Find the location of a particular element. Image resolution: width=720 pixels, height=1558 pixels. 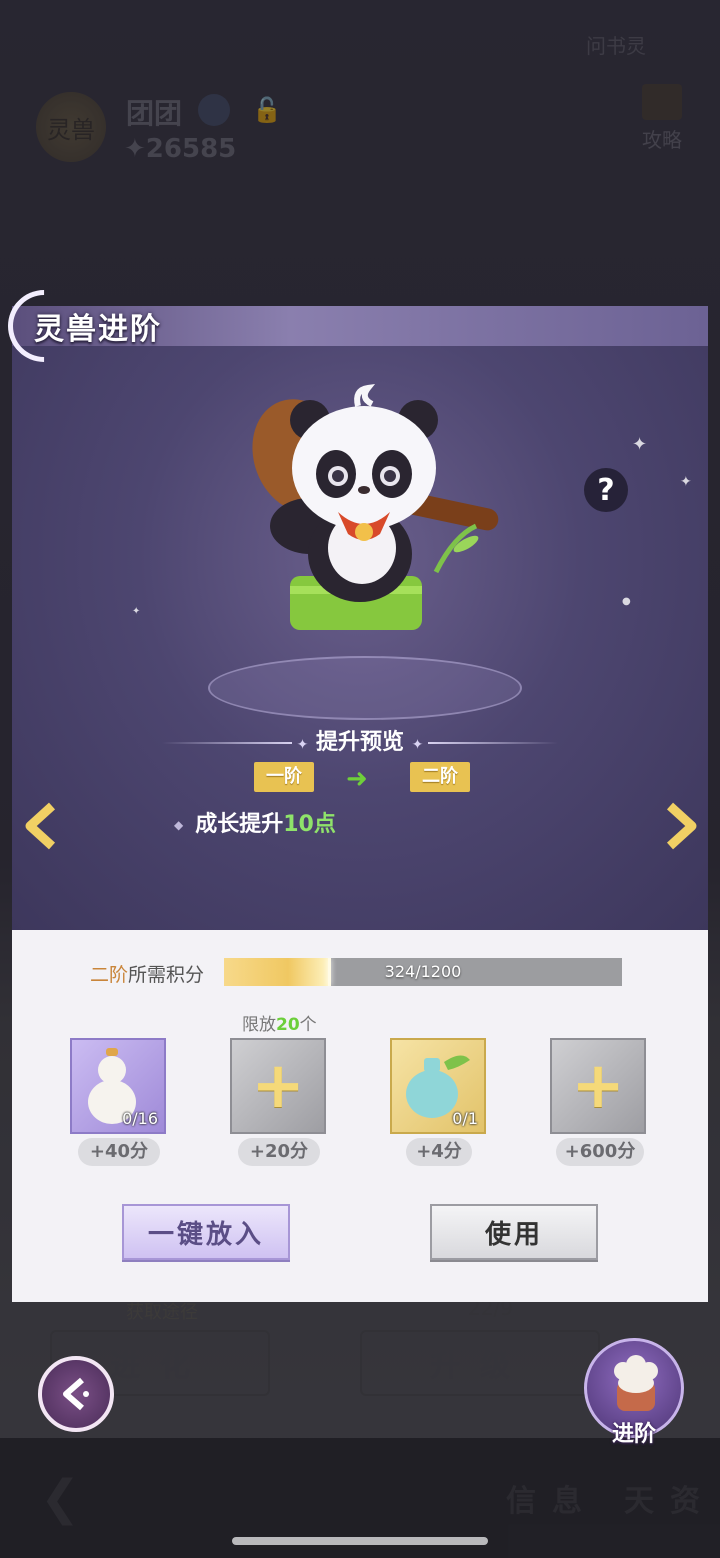

stage-from-badge: 一阶 is located at coordinates (284, 777).